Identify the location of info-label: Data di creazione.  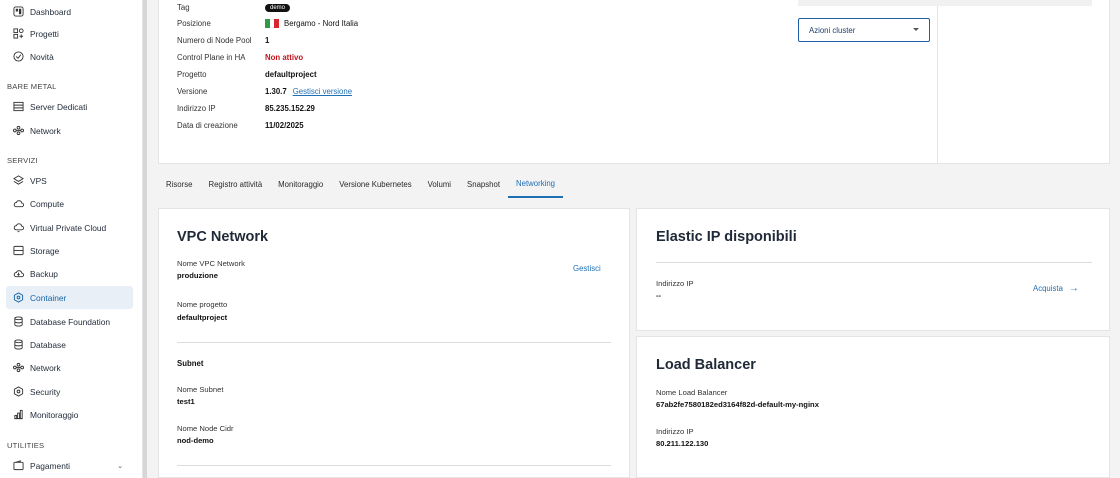
(207, 125).